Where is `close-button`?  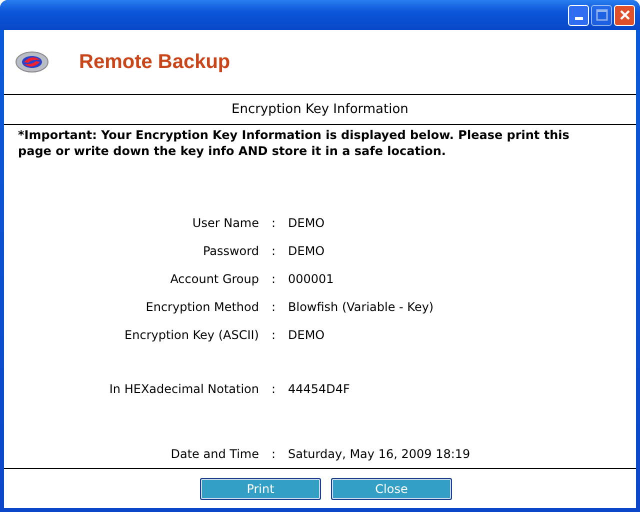
close-button is located at coordinates (624, 15).